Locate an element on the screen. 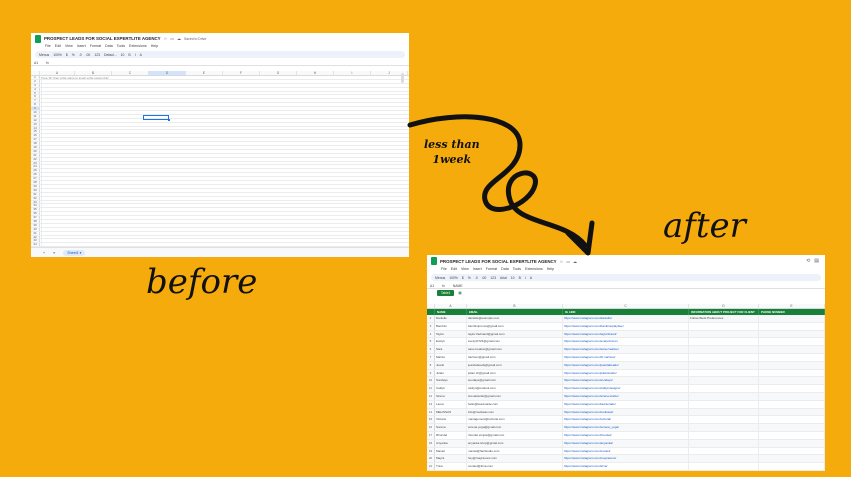 Image resolution: width=851 pixels, height=477 pixels. menu-item-insert: Insert is located at coordinates (81, 46).